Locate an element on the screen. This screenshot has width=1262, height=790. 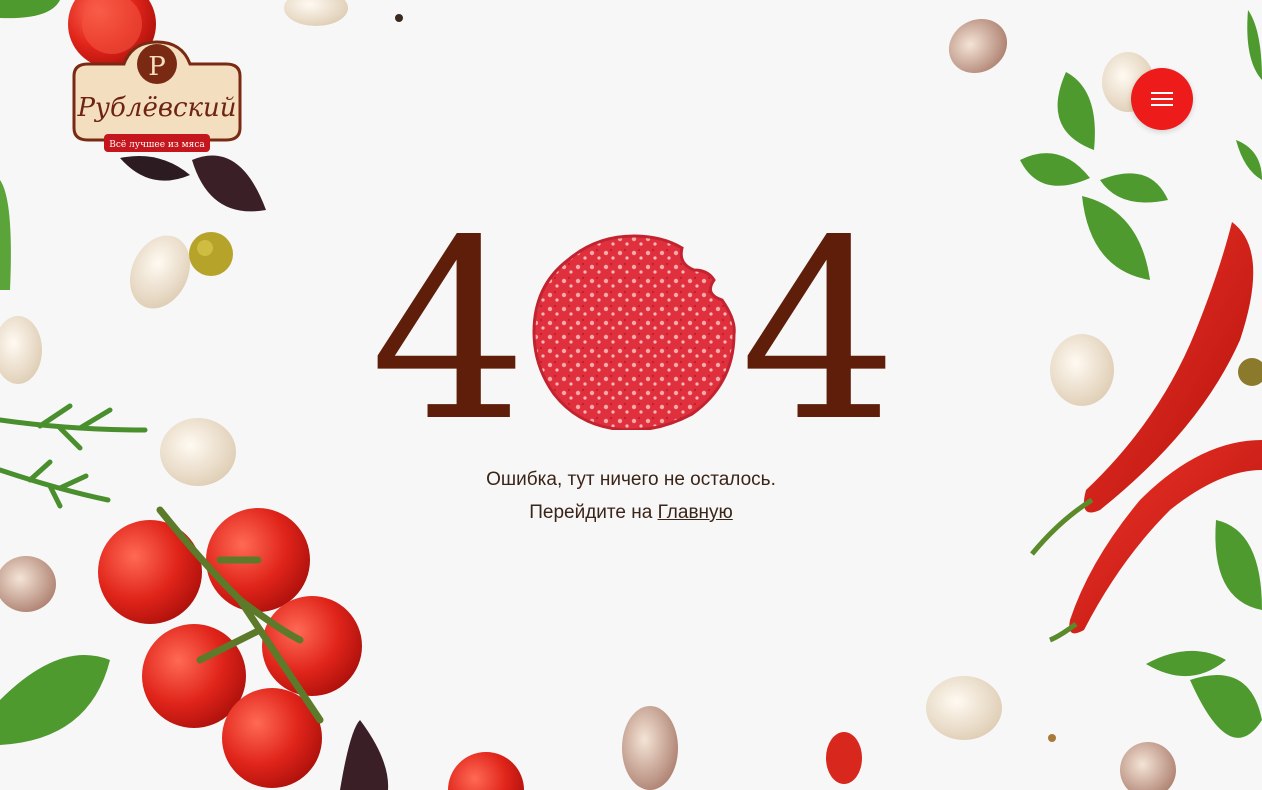
goto-home-line: Перейдите на Главную is located at coordinates (631, 513).